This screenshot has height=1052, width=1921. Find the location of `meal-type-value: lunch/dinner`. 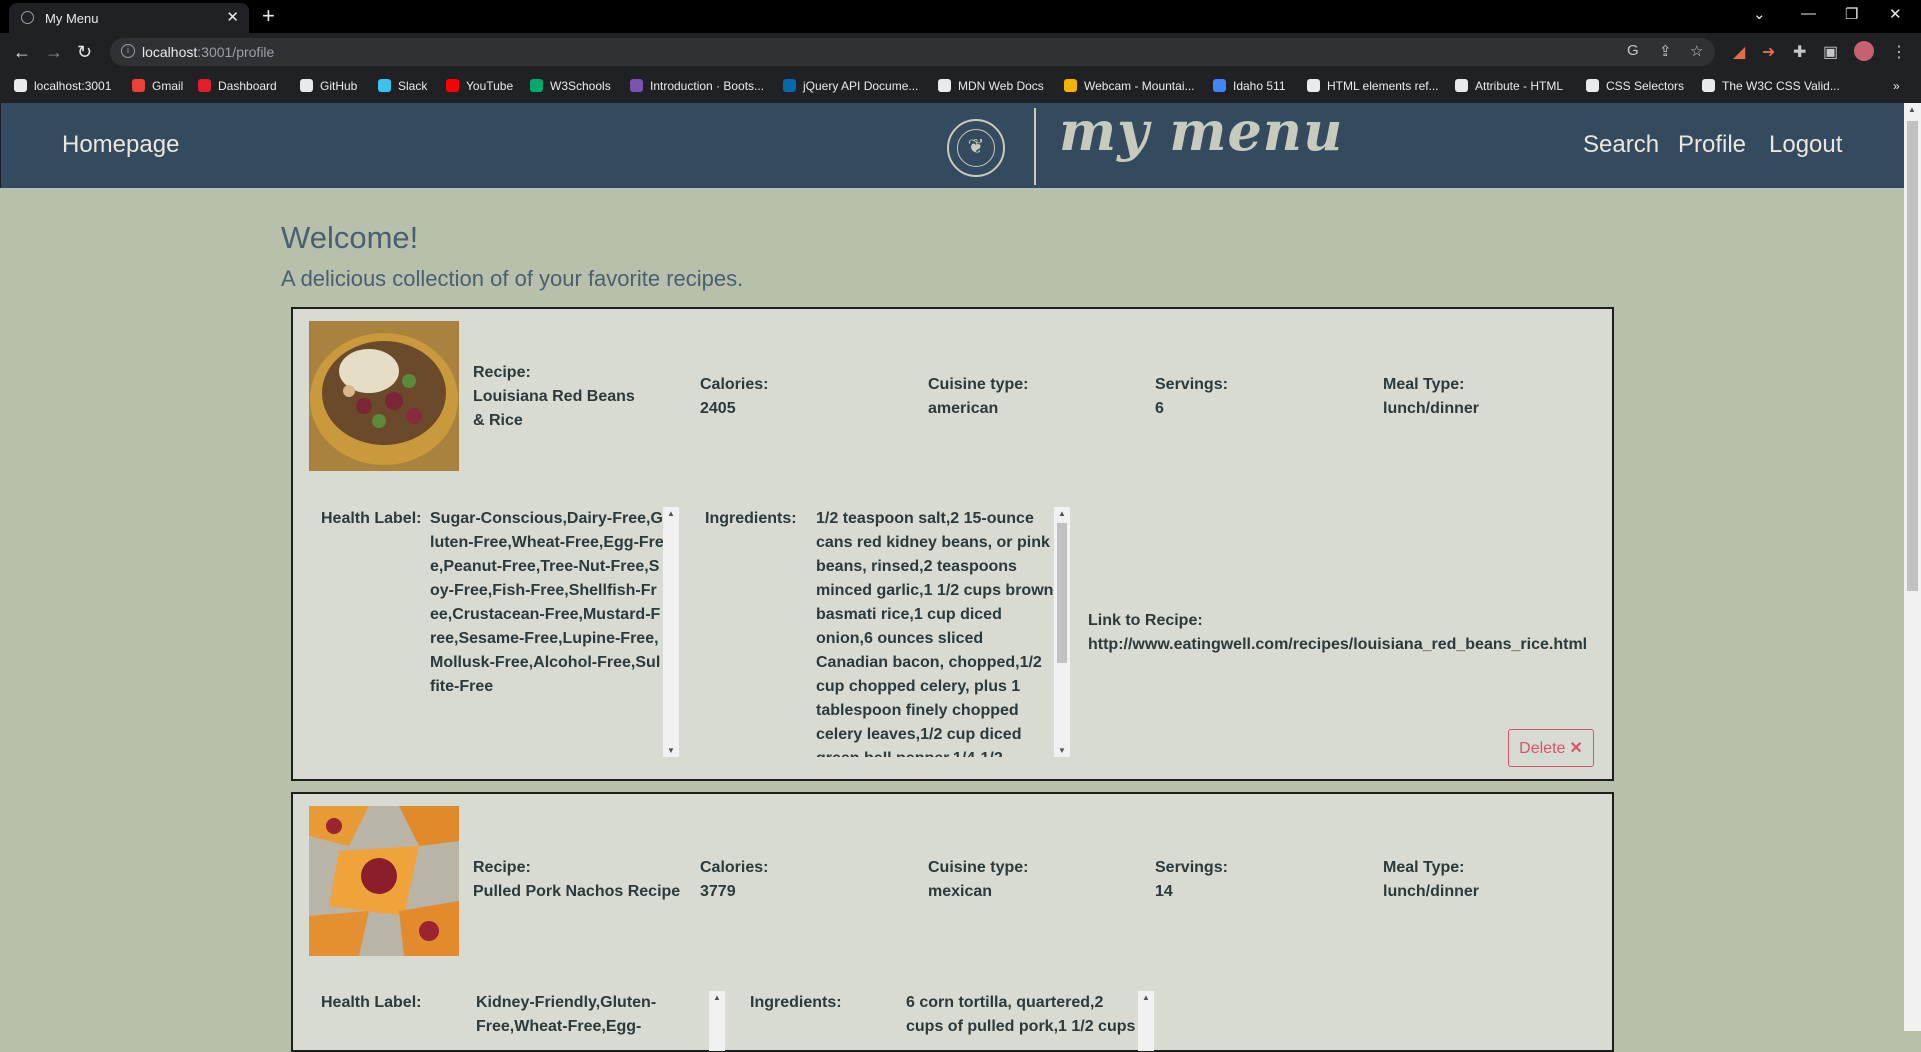

meal-type-value: lunch/dinner is located at coordinates (1431, 408).